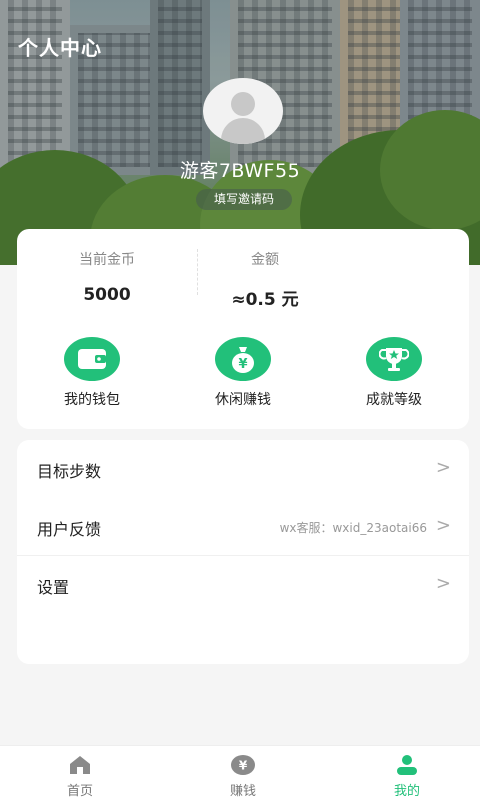 The image size is (480, 800). I want to click on money-bag-icon: ¥, so click(243, 359).